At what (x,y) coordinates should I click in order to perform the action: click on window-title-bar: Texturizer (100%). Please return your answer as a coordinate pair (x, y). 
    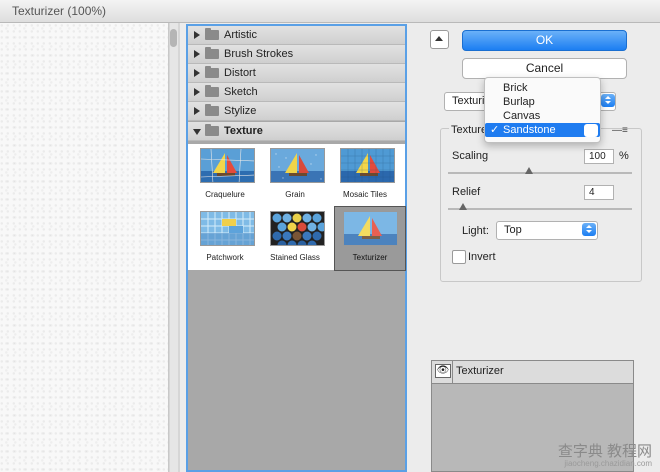
    Looking at the image, I should click on (330, 11).